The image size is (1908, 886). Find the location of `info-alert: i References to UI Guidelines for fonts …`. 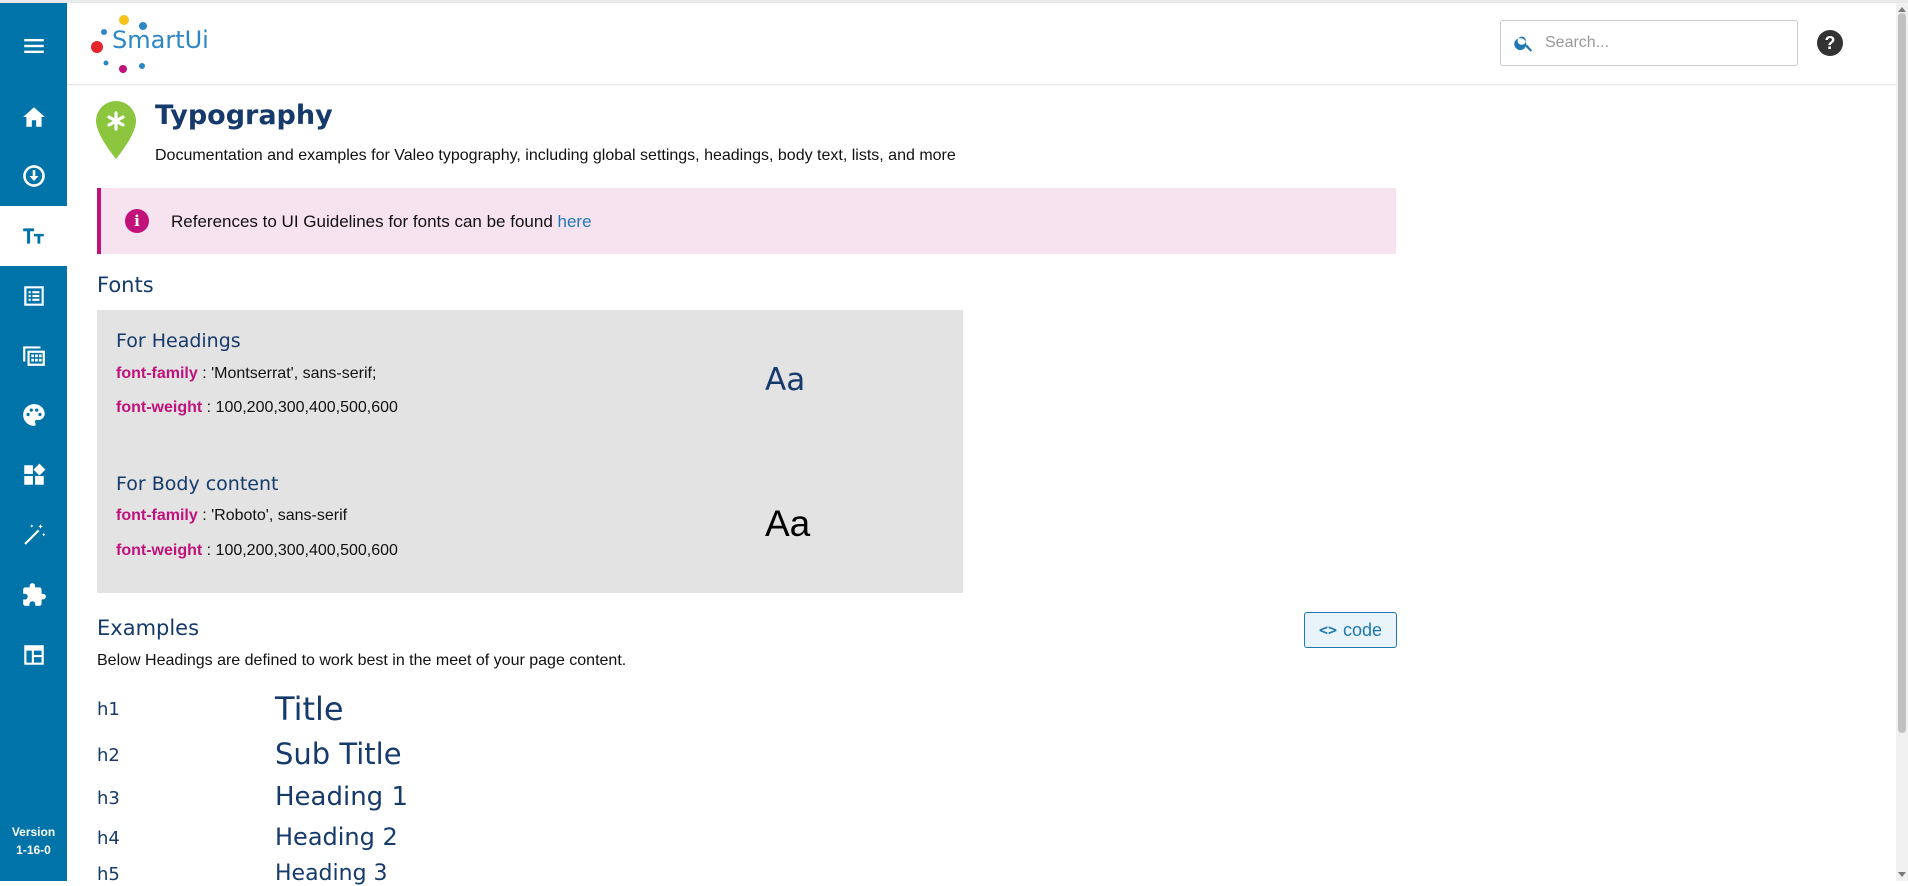

info-alert: i References to UI Guidelines for fonts … is located at coordinates (746, 221).